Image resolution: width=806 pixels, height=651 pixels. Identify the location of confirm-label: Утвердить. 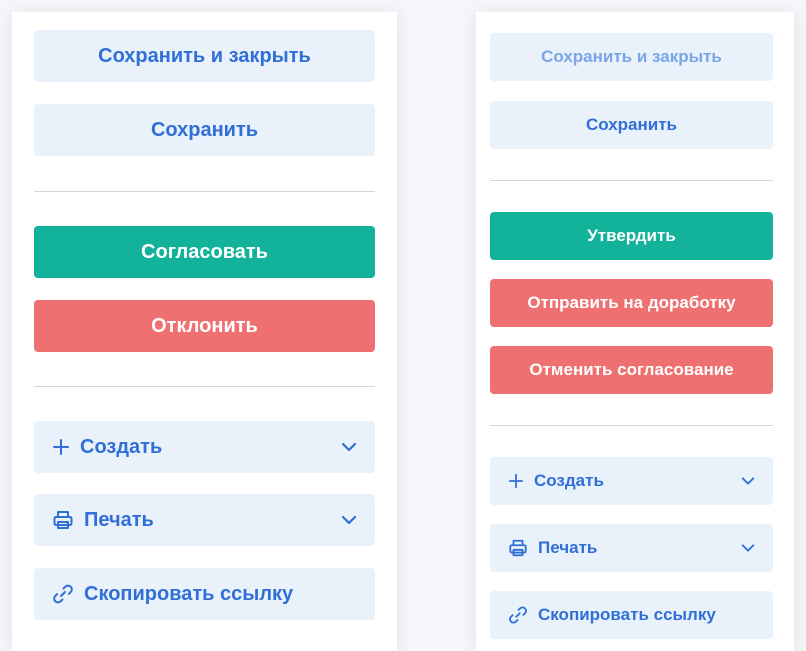
(631, 235).